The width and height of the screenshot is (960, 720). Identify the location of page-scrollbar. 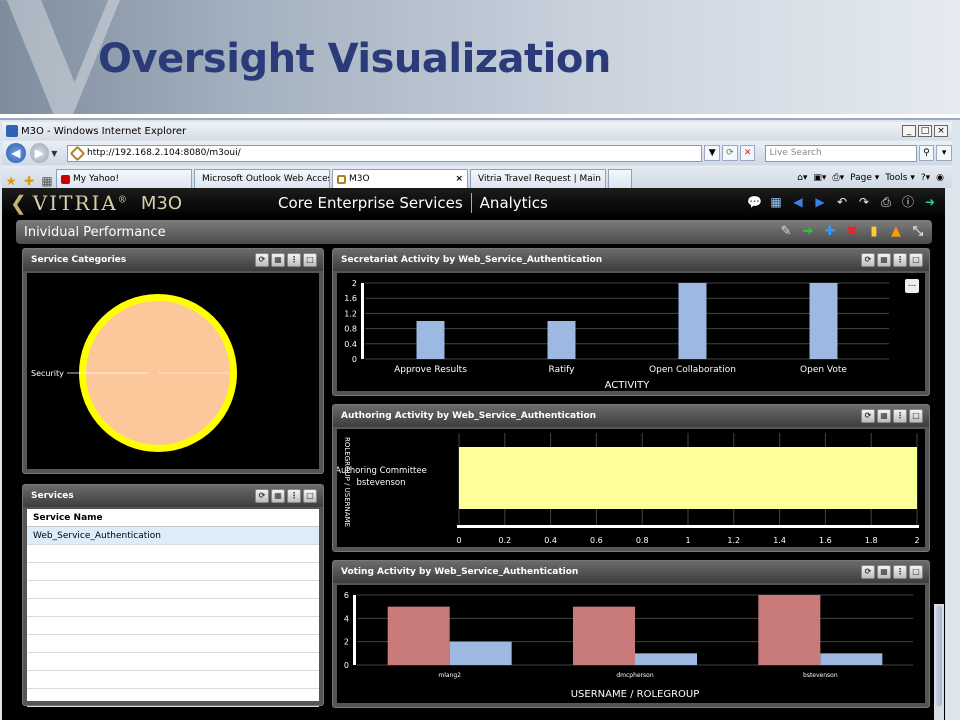
(939, 662).